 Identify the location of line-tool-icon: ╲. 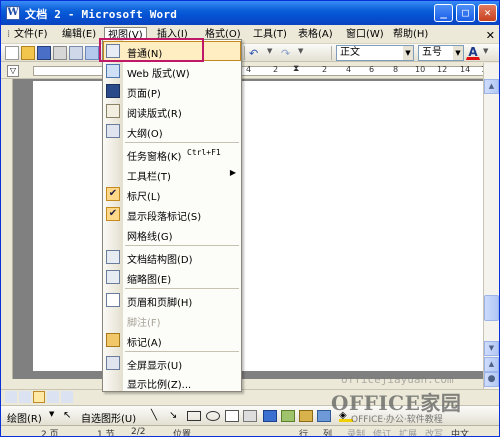
(154, 415).